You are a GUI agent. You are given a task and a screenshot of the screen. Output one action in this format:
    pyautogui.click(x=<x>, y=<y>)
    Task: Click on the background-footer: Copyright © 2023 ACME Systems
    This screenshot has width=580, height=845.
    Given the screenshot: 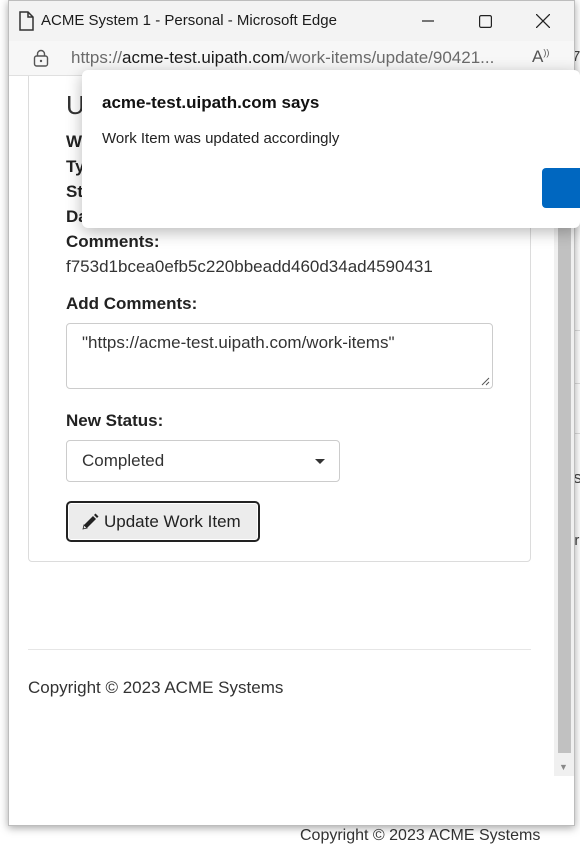 What is the action you would take?
    pyautogui.click(x=420, y=835)
    